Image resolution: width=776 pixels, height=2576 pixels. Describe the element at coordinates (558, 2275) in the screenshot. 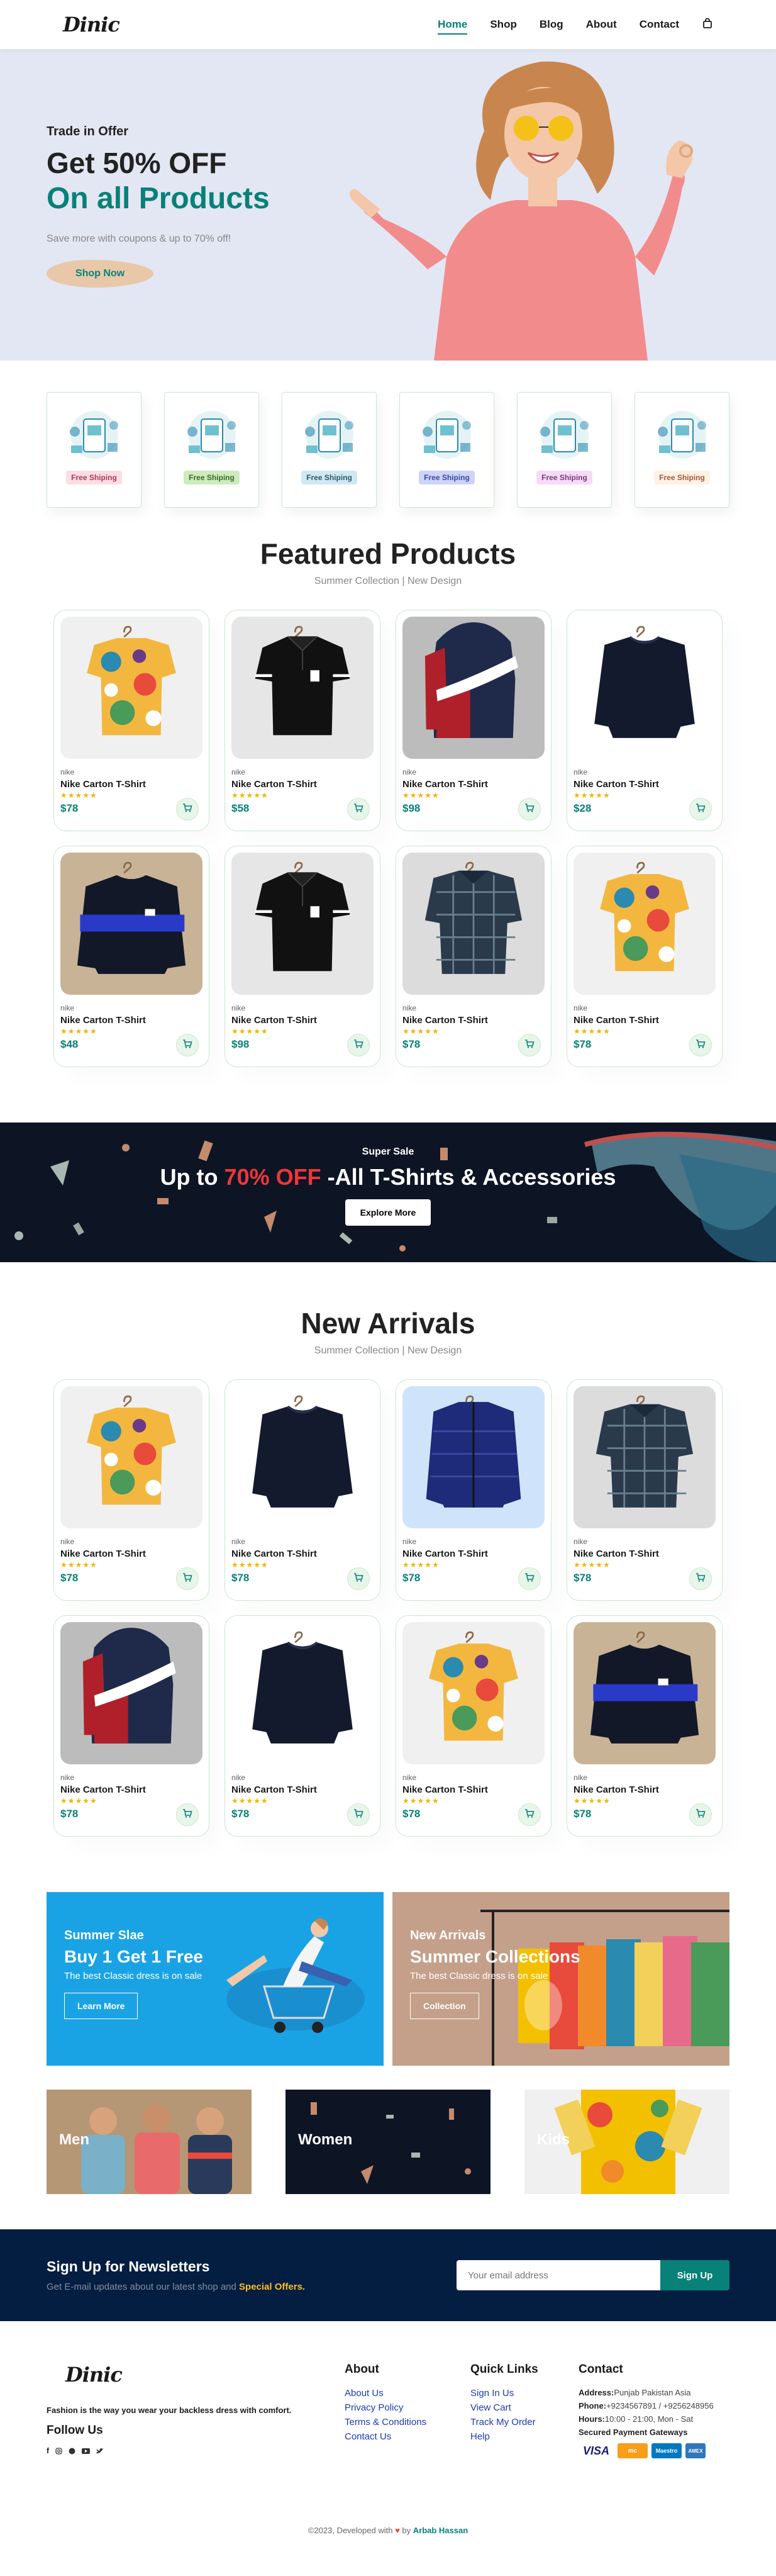

I see `email-input` at that location.